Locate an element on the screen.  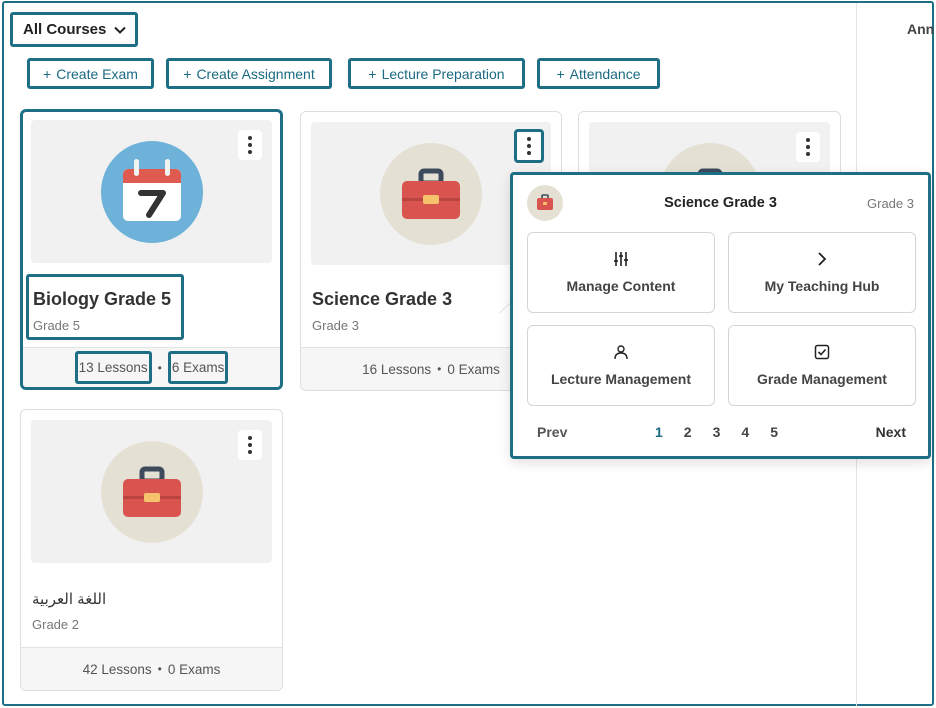
page-numbers: 1 2 3 4 5 is located at coordinates (716, 432).